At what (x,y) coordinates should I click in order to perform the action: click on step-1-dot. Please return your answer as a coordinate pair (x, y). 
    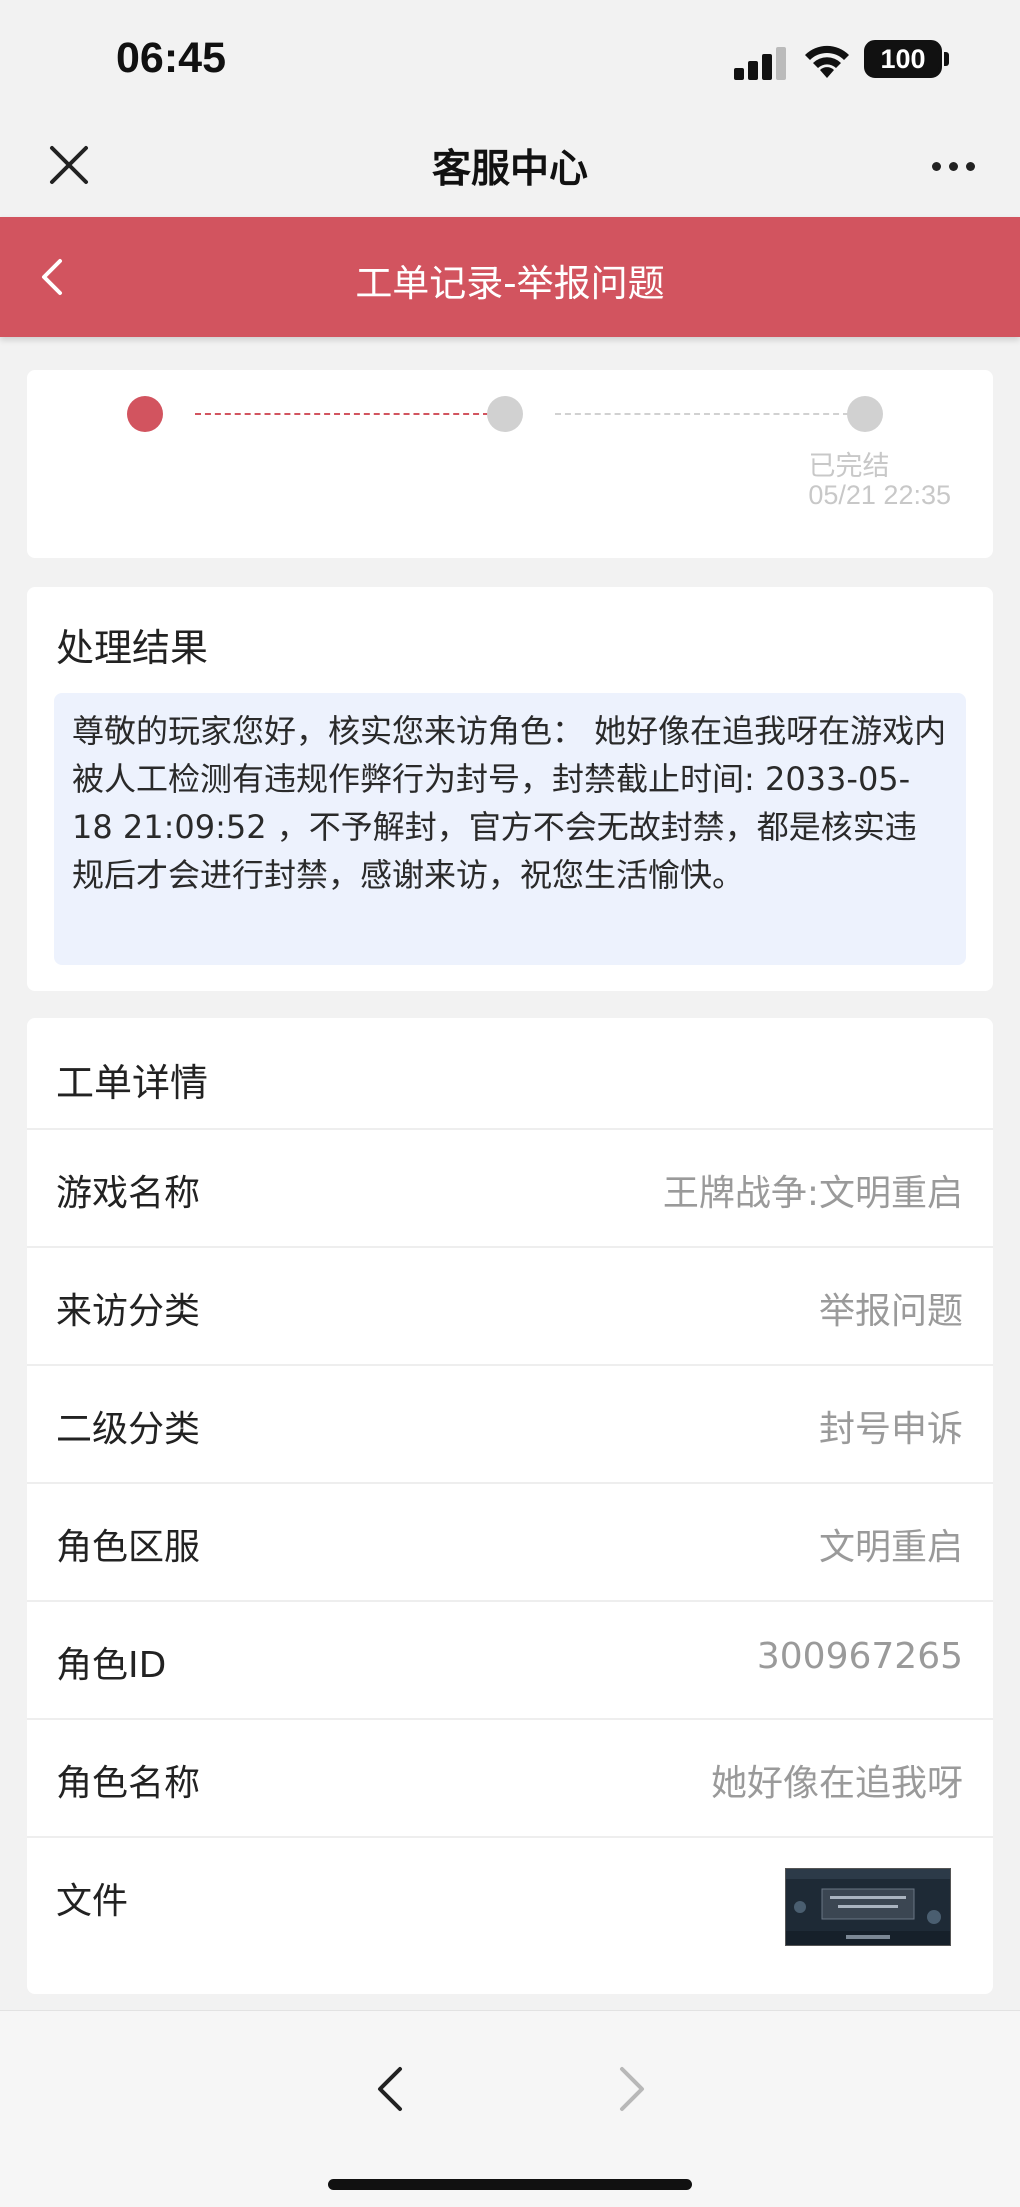
    Looking at the image, I should click on (145, 414).